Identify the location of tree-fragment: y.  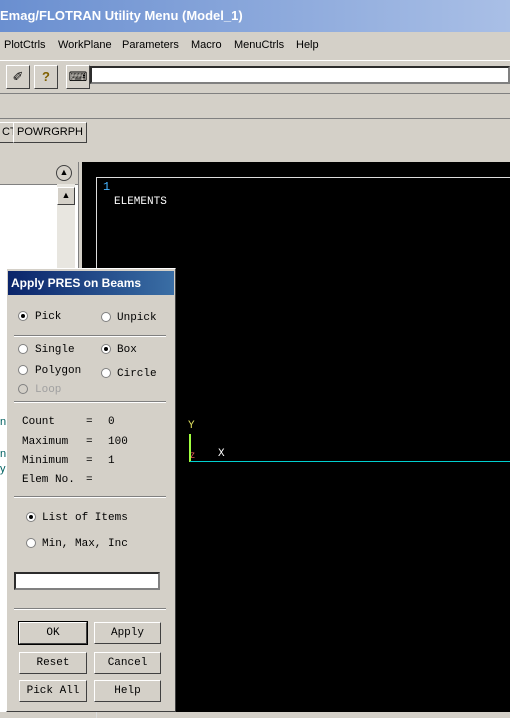
(3, 469).